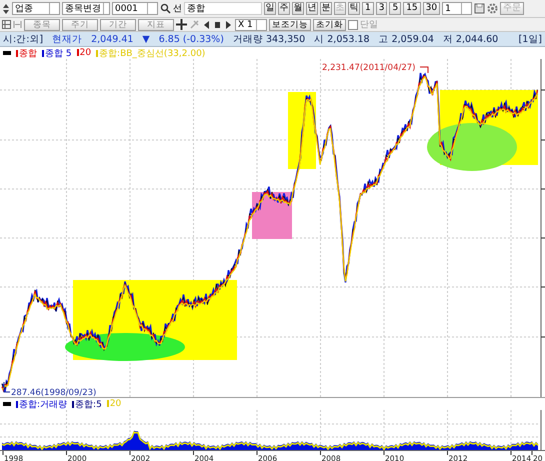 Image resolution: width=545 pixels, height=461 pixels. What do you see at coordinates (298, 8) in the screenshot?
I see `period-button: 월` at bounding box center [298, 8].